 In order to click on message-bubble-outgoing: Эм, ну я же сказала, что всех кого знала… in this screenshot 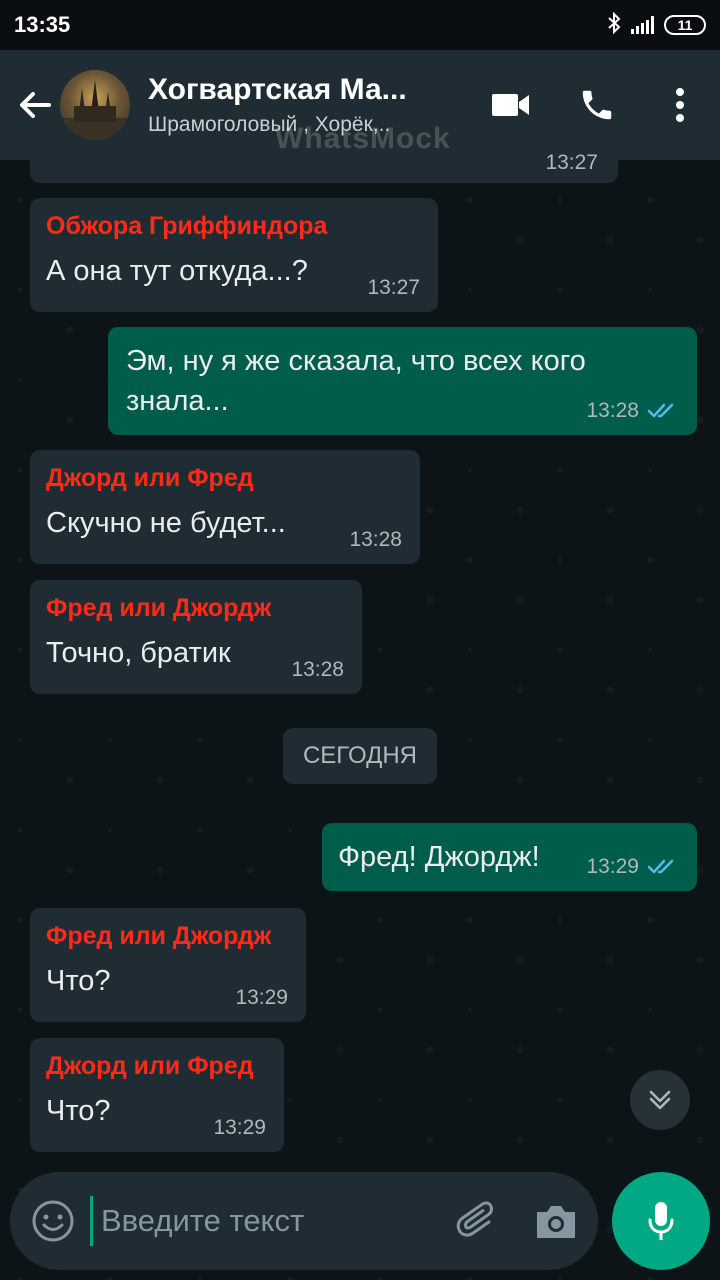, I will do `click(402, 381)`.